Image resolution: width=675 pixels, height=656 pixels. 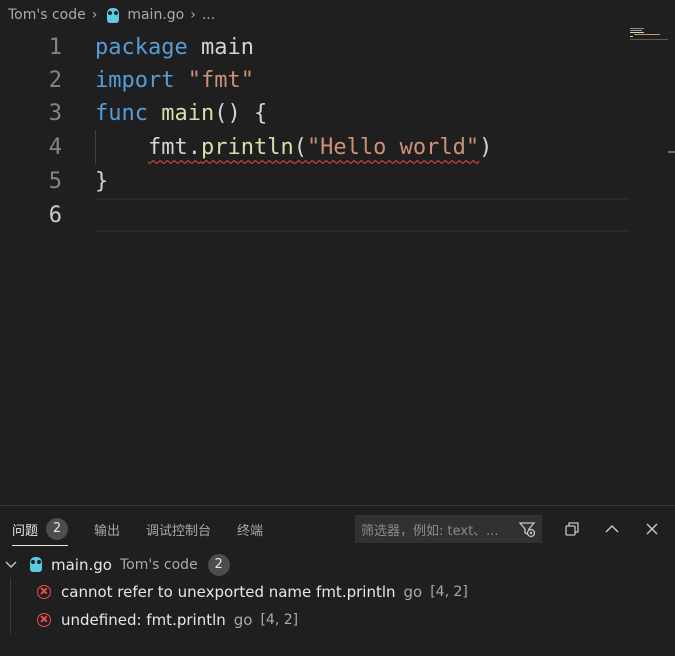 I want to click on function-token: println, so click(x=247, y=147).